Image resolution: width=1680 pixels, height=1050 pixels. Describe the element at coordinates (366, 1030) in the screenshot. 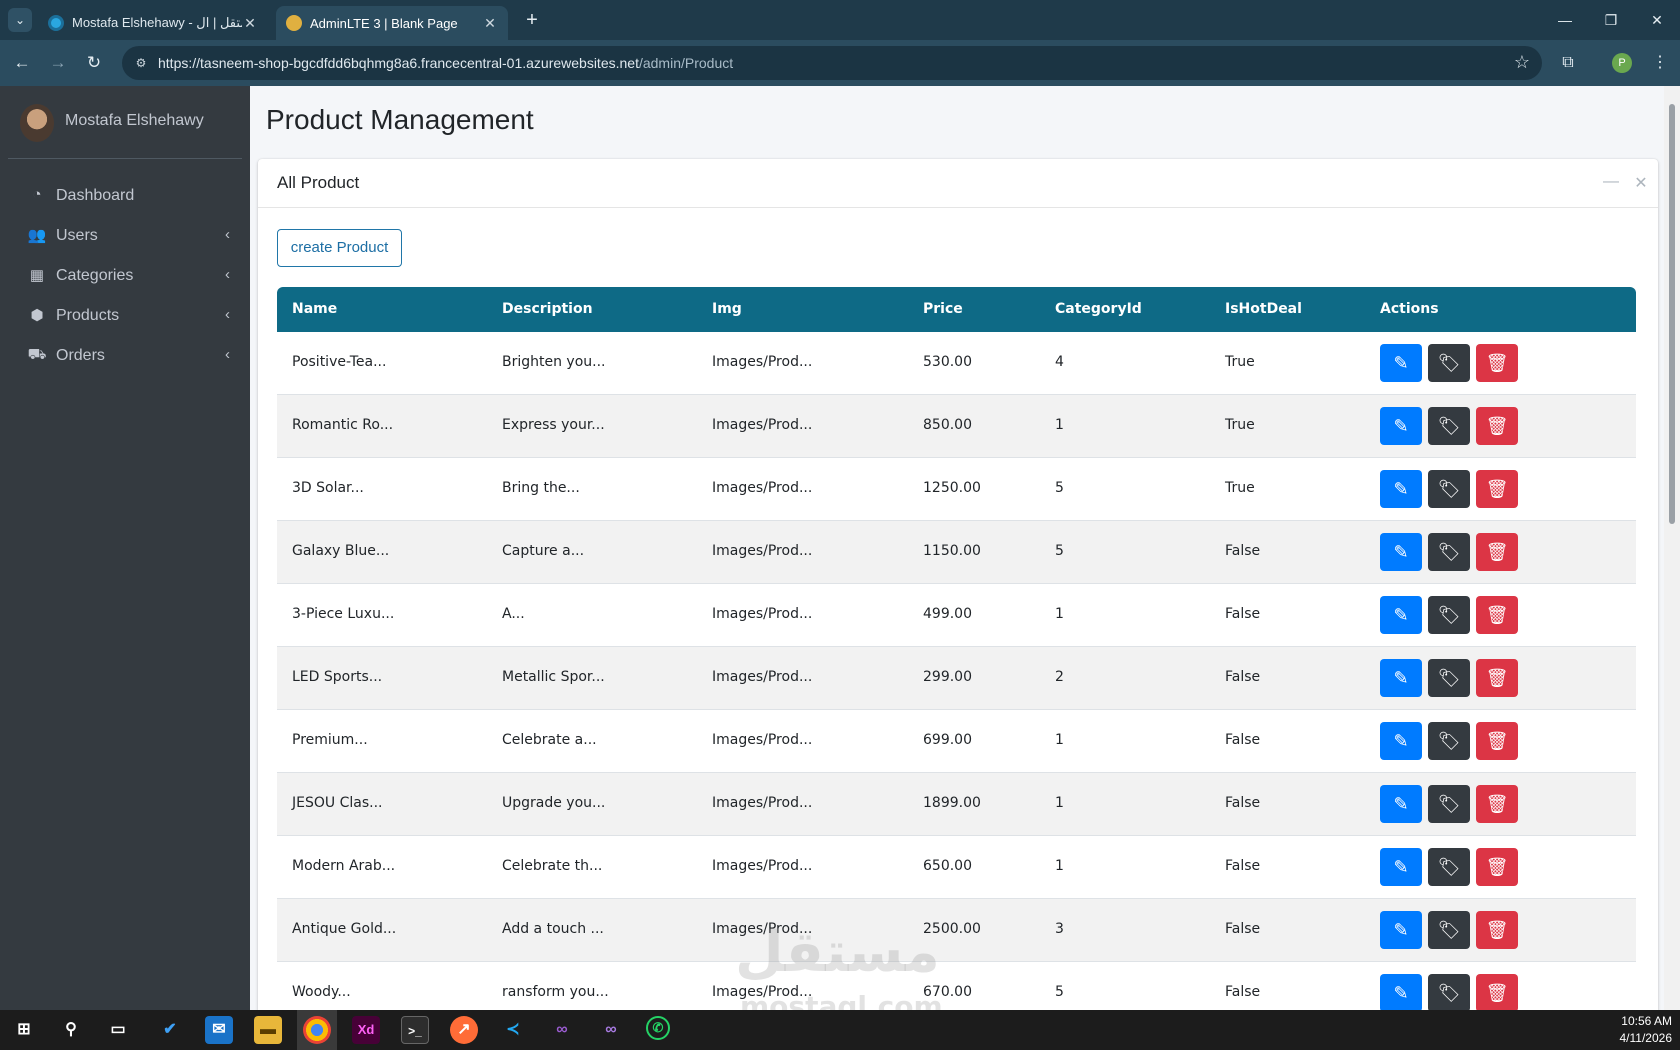

I see `adobe-xd-icon: Xd` at that location.